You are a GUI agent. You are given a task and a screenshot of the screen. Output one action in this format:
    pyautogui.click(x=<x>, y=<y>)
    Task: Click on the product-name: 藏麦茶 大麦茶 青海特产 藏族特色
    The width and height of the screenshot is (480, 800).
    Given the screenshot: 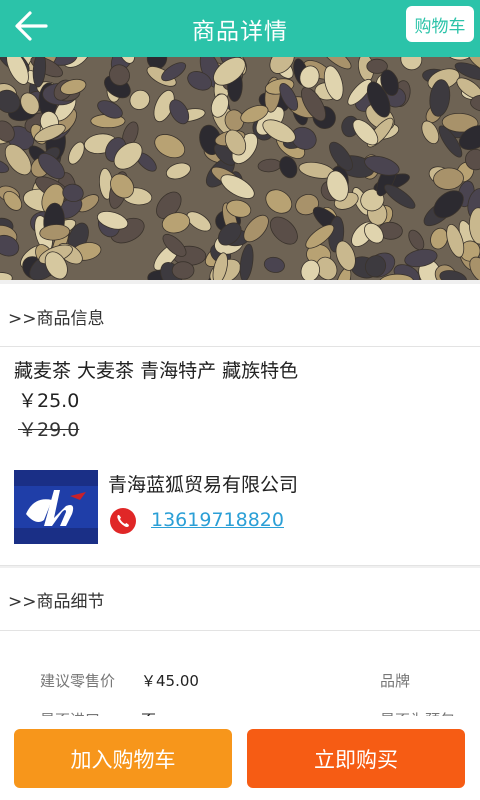 What is the action you would take?
    pyautogui.click(x=156, y=371)
    